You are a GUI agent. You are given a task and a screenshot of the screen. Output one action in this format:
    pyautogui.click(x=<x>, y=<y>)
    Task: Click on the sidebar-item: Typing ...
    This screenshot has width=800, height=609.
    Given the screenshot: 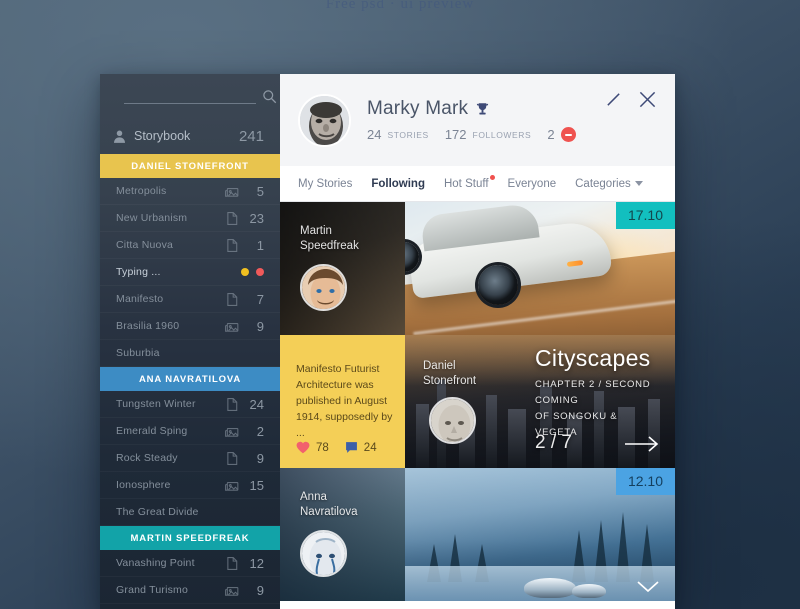 What is the action you would take?
    pyautogui.click(x=190, y=272)
    